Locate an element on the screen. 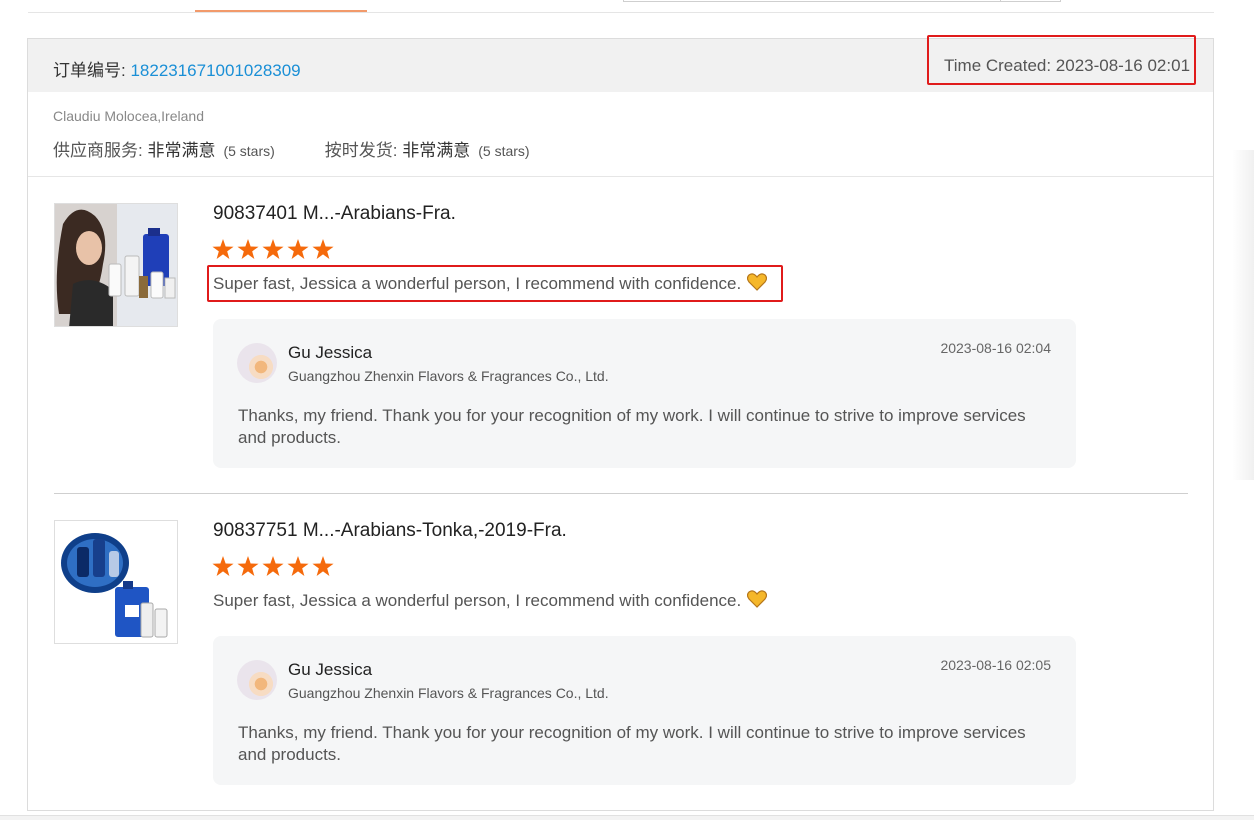 Image resolution: width=1254 pixels, height=820 pixels. shop-ratings: 供应商服务: 非常满意 (5 stars) 按时发货: 非常满意 (5 stars) is located at coordinates (291, 148).